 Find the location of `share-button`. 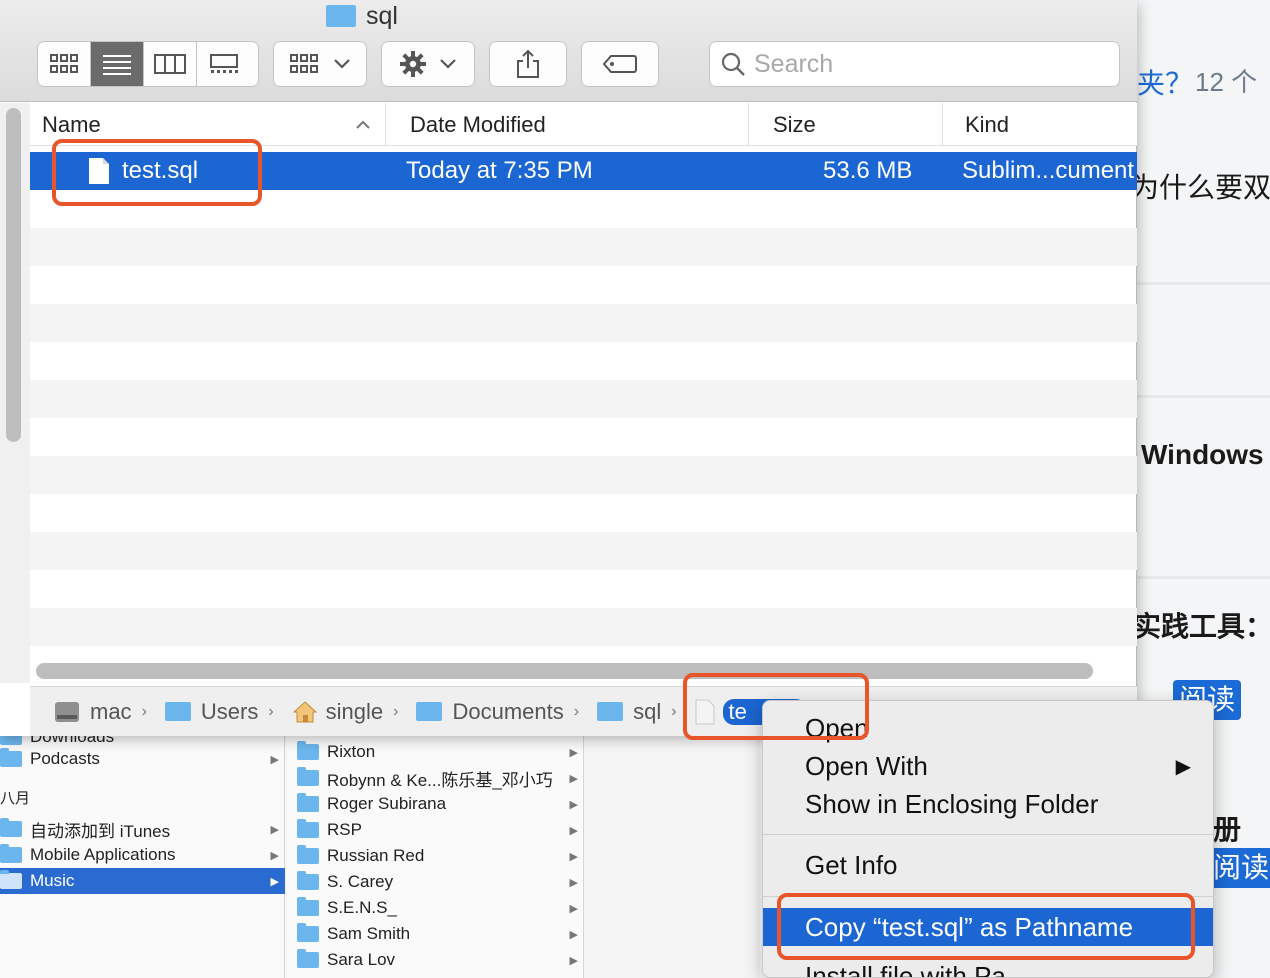

share-button is located at coordinates (528, 64).